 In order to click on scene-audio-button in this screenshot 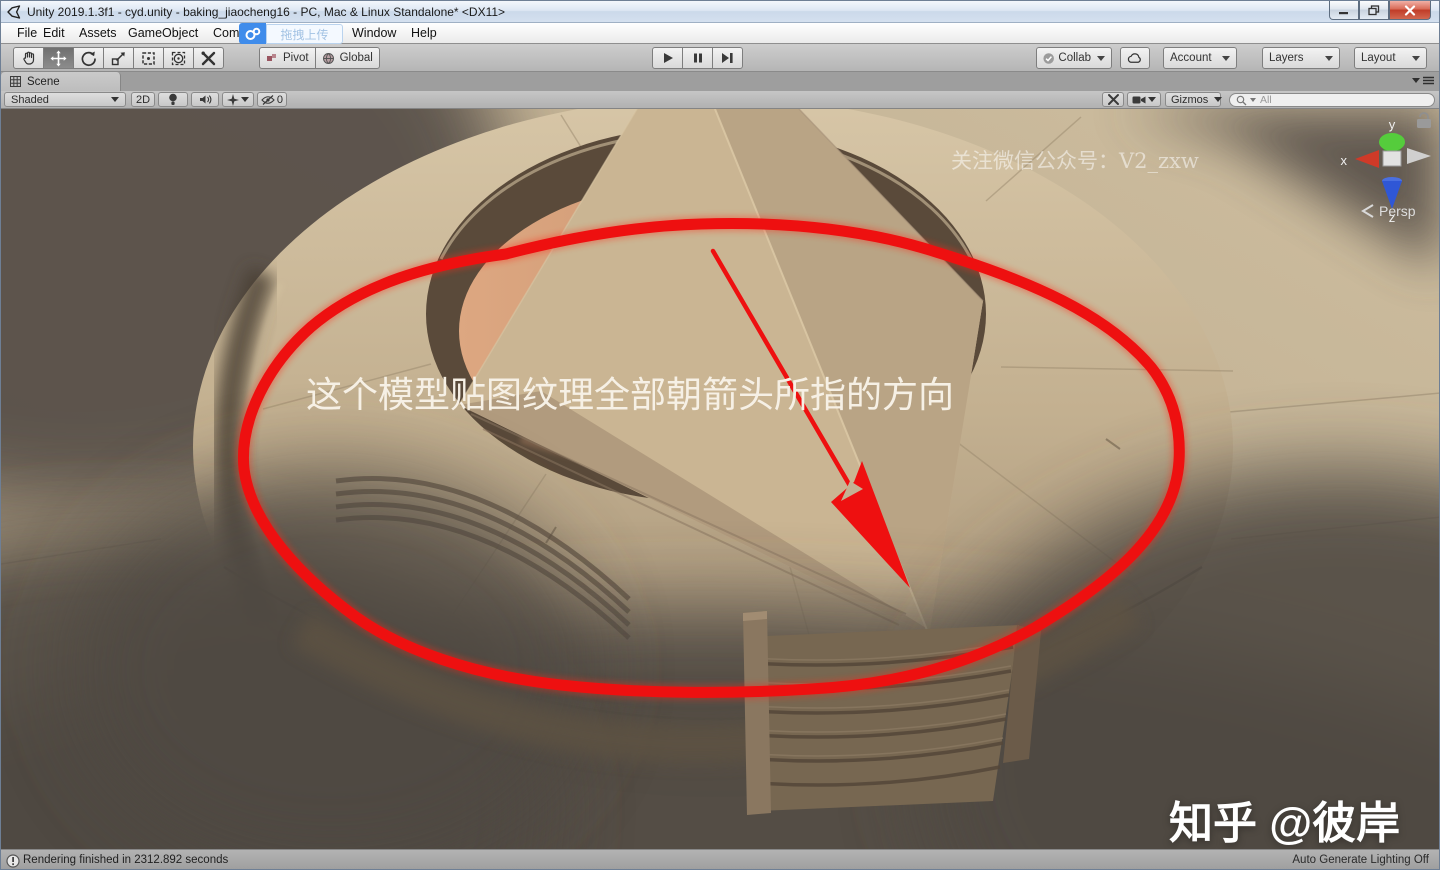, I will do `click(205, 99)`.